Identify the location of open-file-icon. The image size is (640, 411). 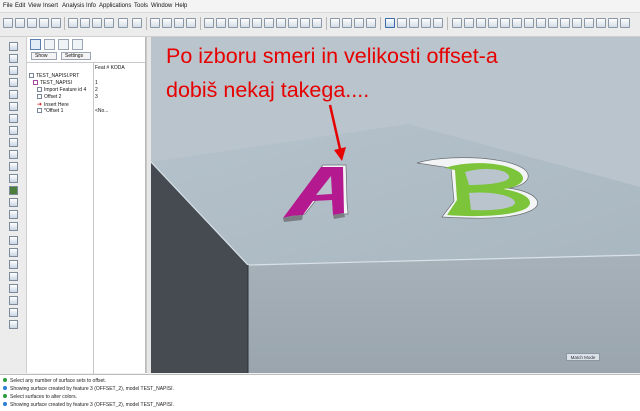
(20, 23).